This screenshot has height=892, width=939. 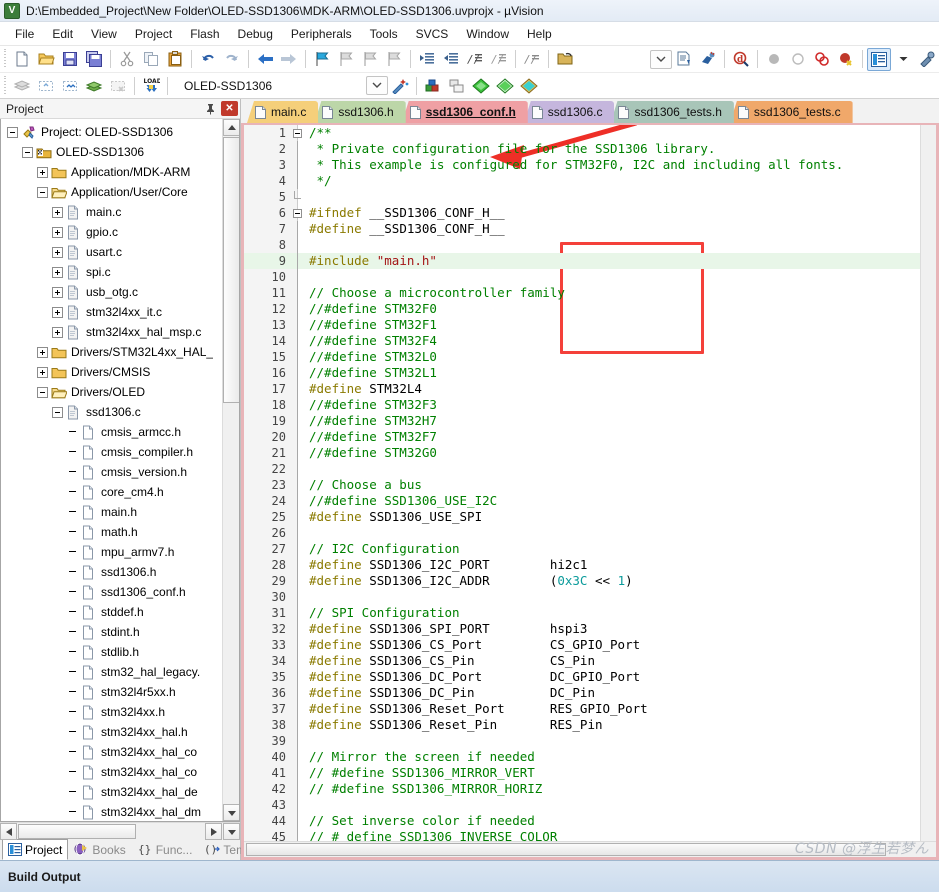 I want to click on hscroll-dropdown-button, so click(x=231, y=831).